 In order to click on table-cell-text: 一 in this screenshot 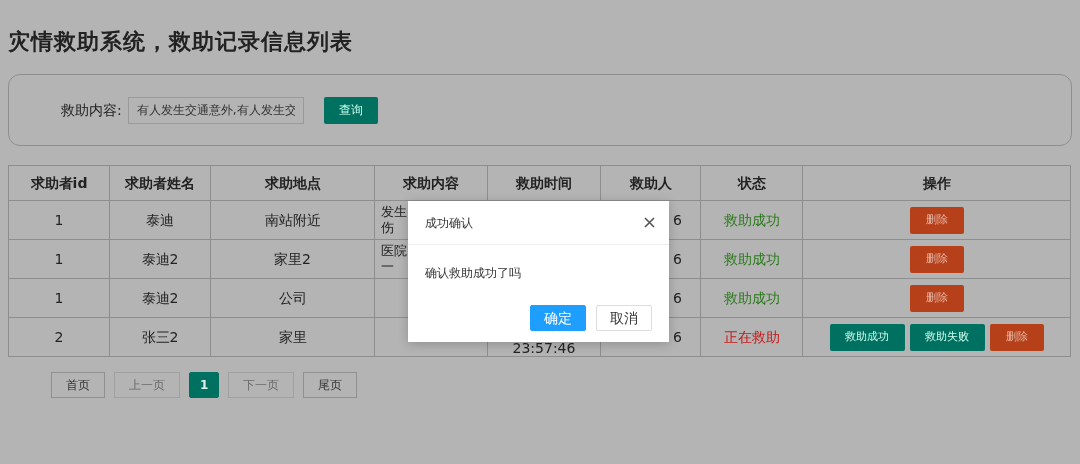, I will do `click(387, 267)`.